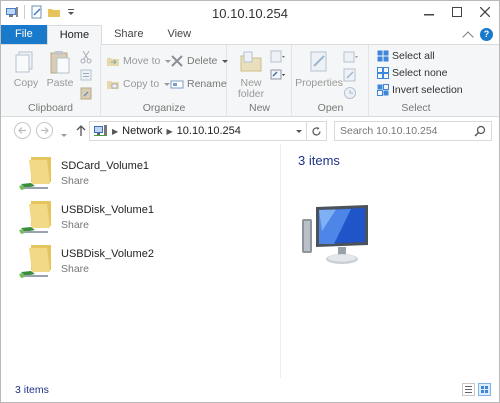 This screenshot has height=403, width=500. What do you see at coordinates (32, 390) in the screenshot?
I see `status-item-count: 3 items` at bounding box center [32, 390].